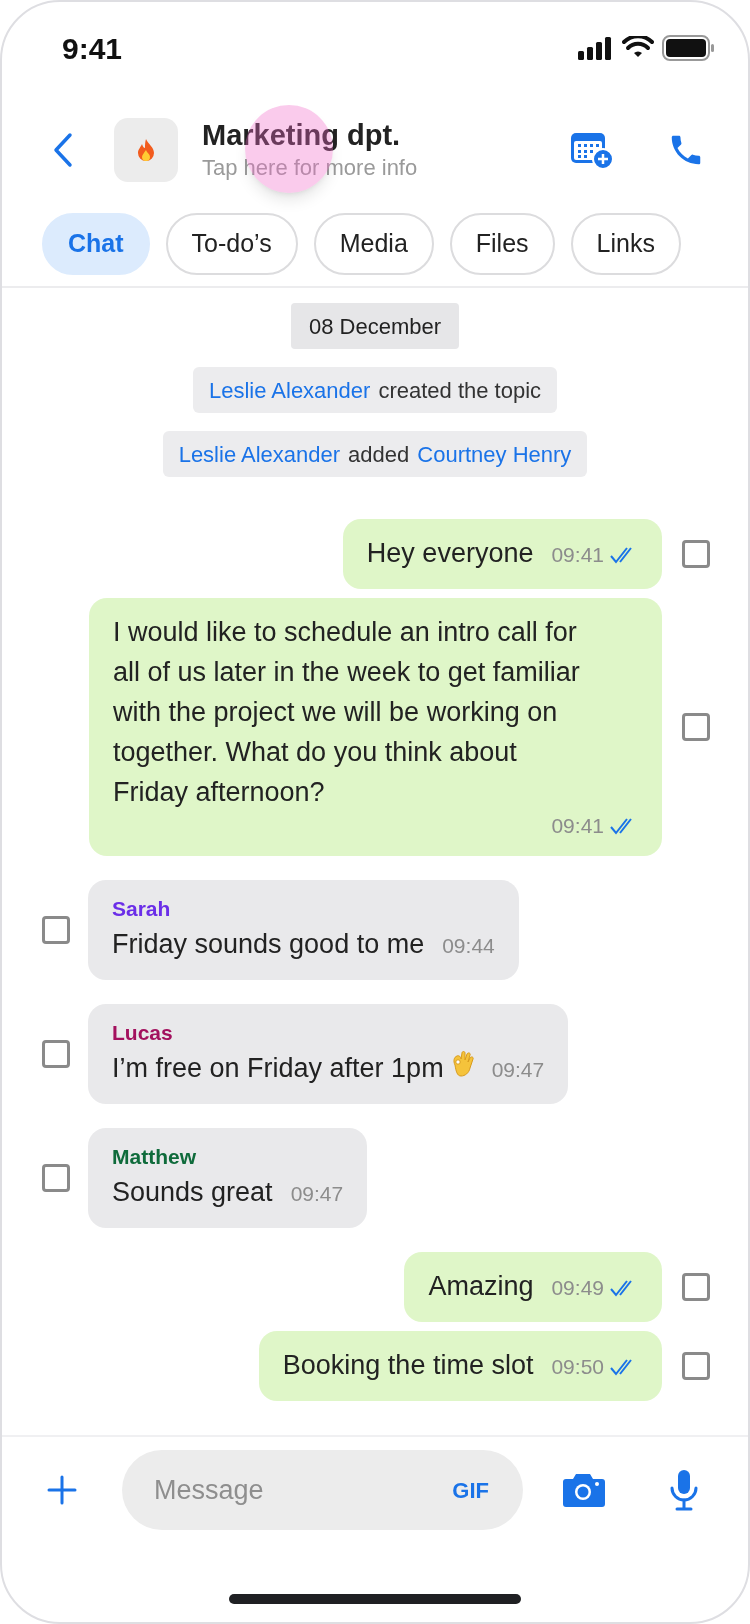  I want to click on sender-name: Lucas, so click(143, 1032).